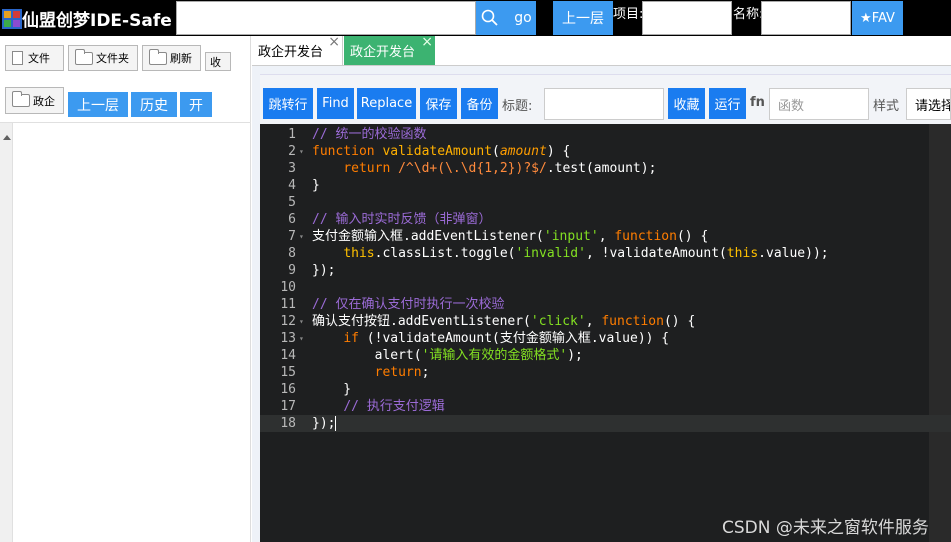 The height and width of the screenshot is (542, 951). Describe the element at coordinates (12, 19) in the screenshot. I see `app-logo-icon` at that location.